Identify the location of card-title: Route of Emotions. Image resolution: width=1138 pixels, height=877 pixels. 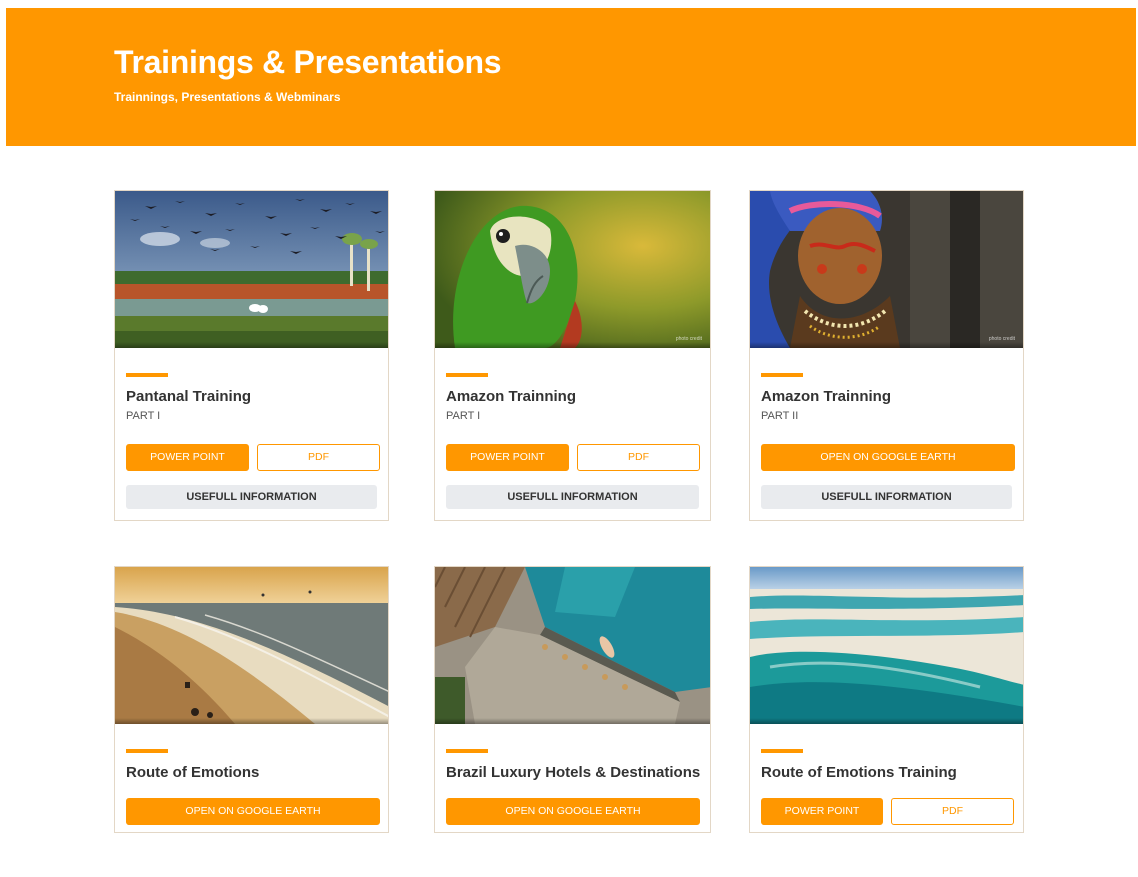
(193, 772).